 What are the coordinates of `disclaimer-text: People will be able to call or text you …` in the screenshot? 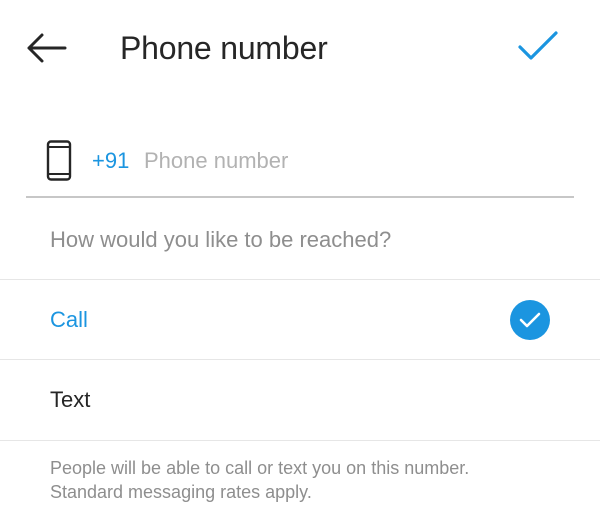 It's located at (310, 480).